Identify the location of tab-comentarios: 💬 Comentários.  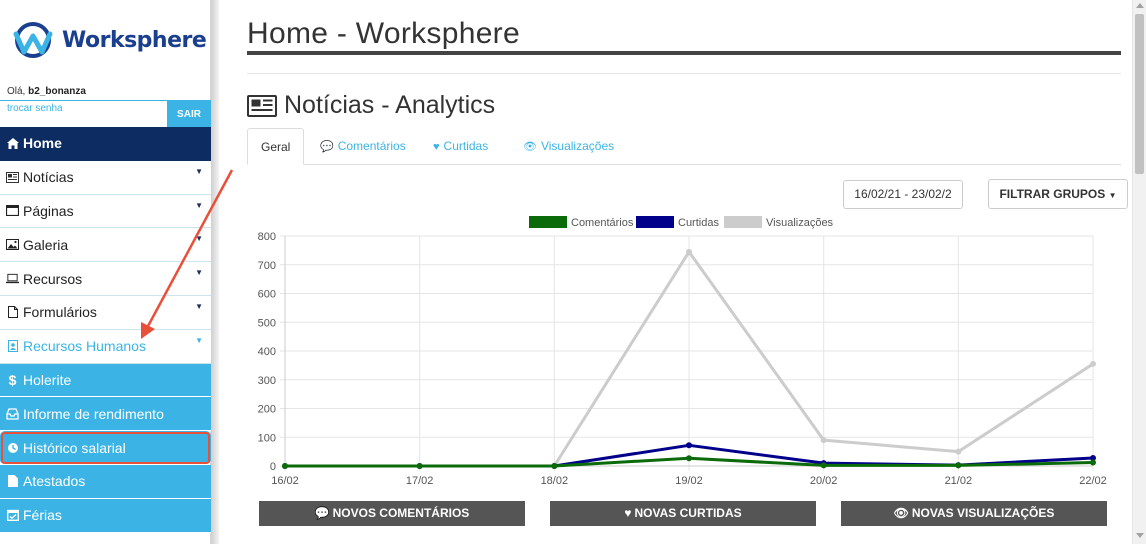
(363, 146).